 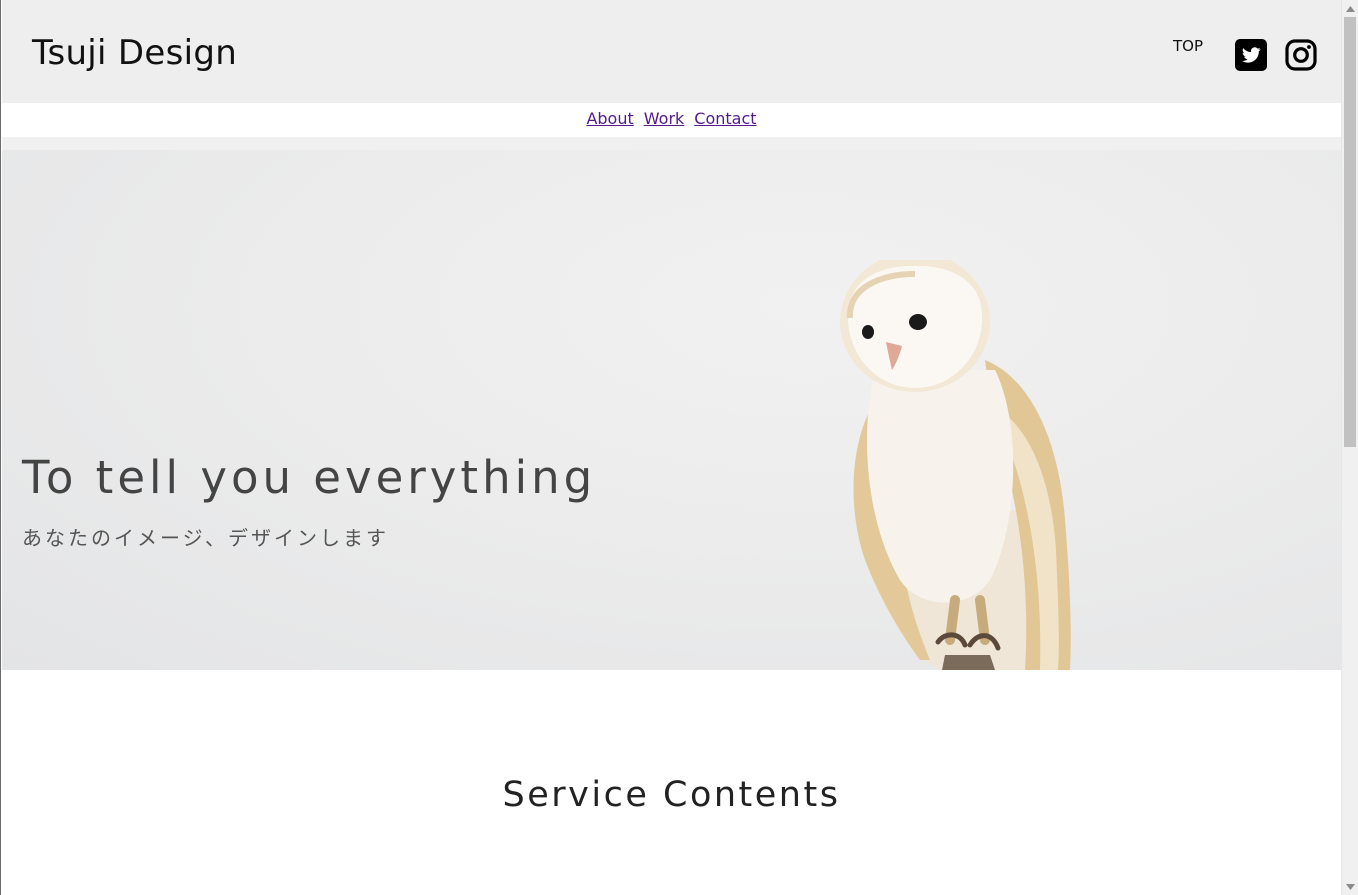 What do you see at coordinates (1188, 46) in the screenshot?
I see `top-link: TOP` at bounding box center [1188, 46].